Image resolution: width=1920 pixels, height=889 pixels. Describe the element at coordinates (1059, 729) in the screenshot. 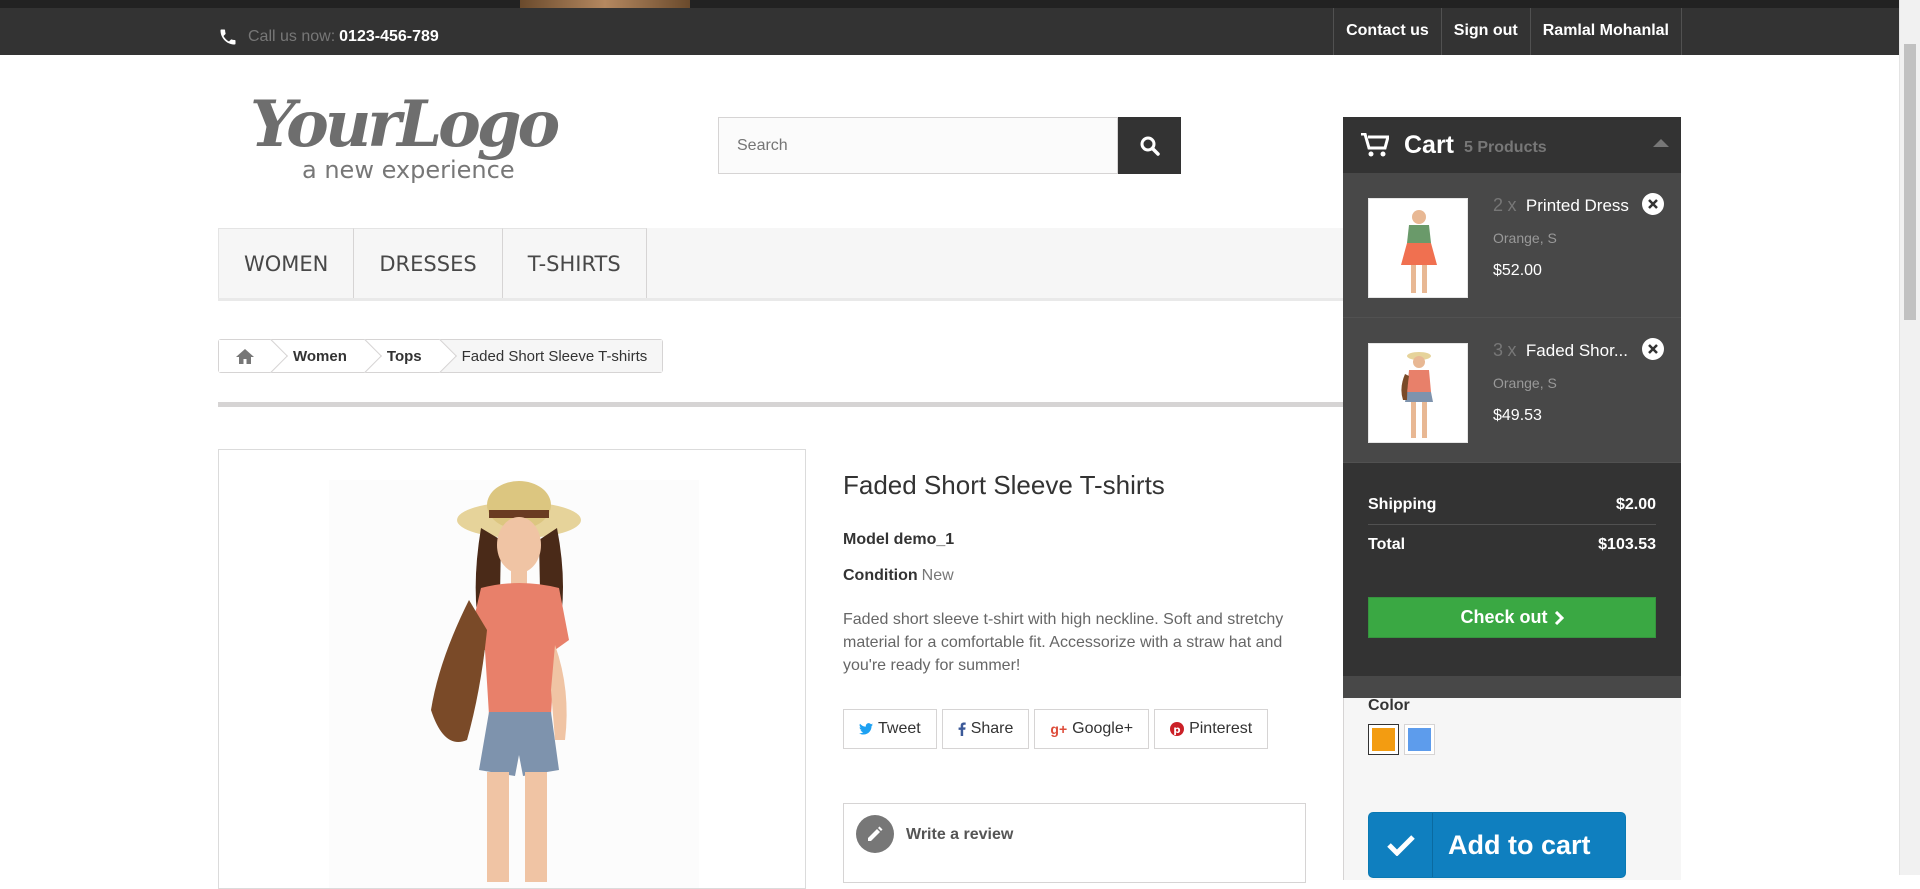

I see `google-plus-icon: g+` at that location.